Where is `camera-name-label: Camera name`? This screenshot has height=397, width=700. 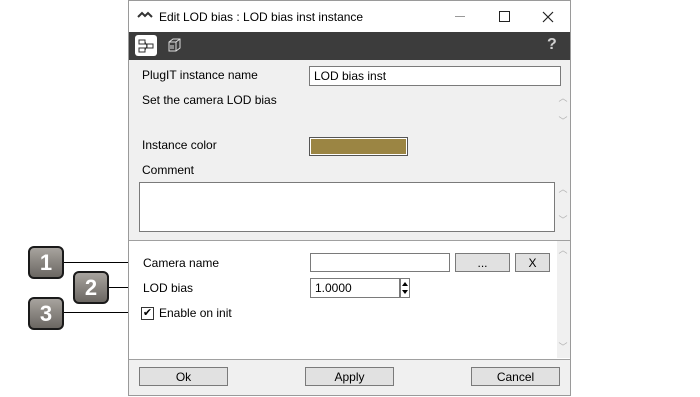 camera-name-label: Camera name is located at coordinates (181, 263).